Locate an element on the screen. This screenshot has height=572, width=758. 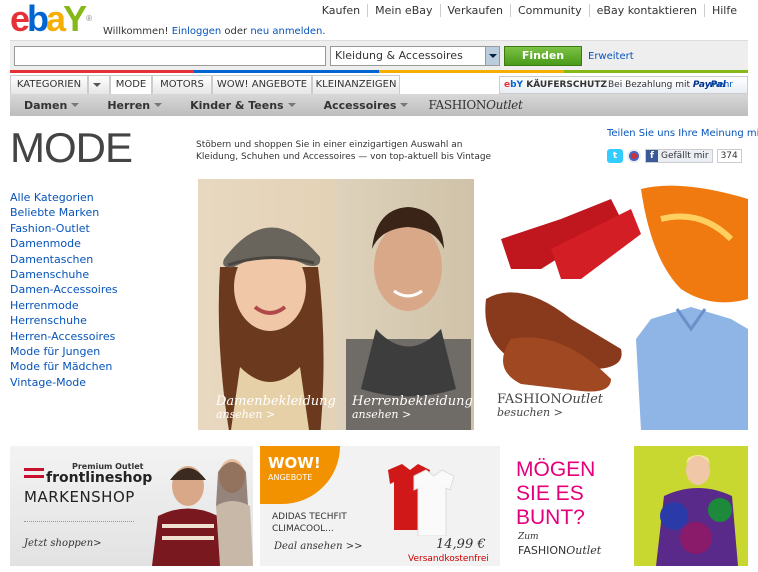
welcome-text: Willkommen! Einloggen oder neu anmelden. is located at coordinates (214, 31).